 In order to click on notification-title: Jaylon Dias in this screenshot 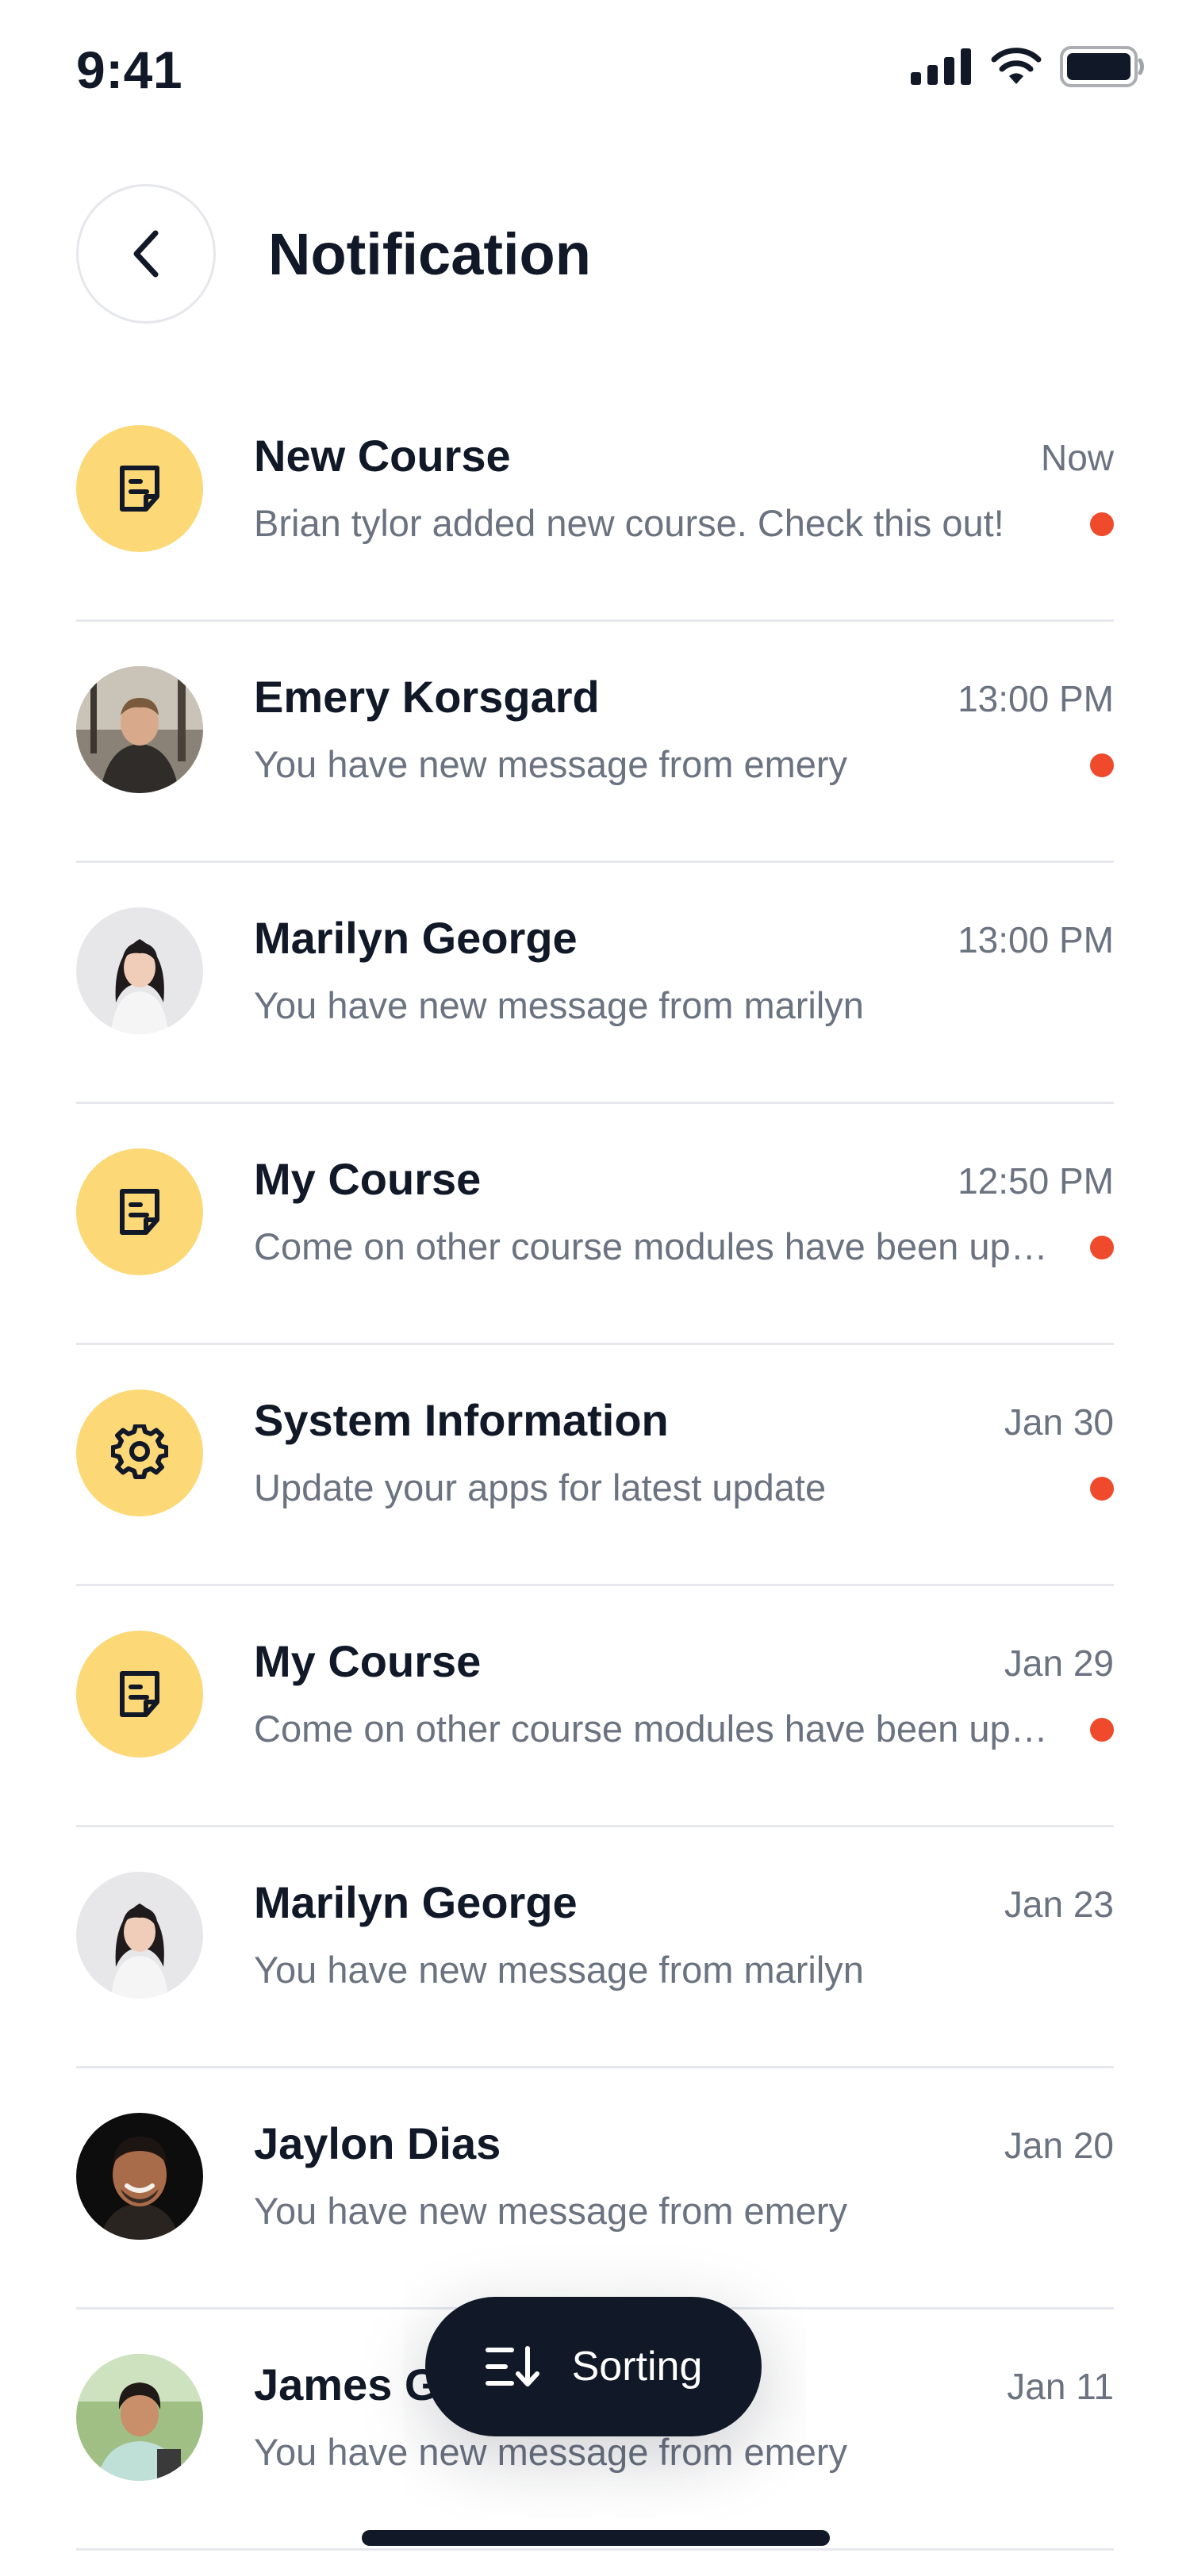, I will do `click(377, 2143)`.